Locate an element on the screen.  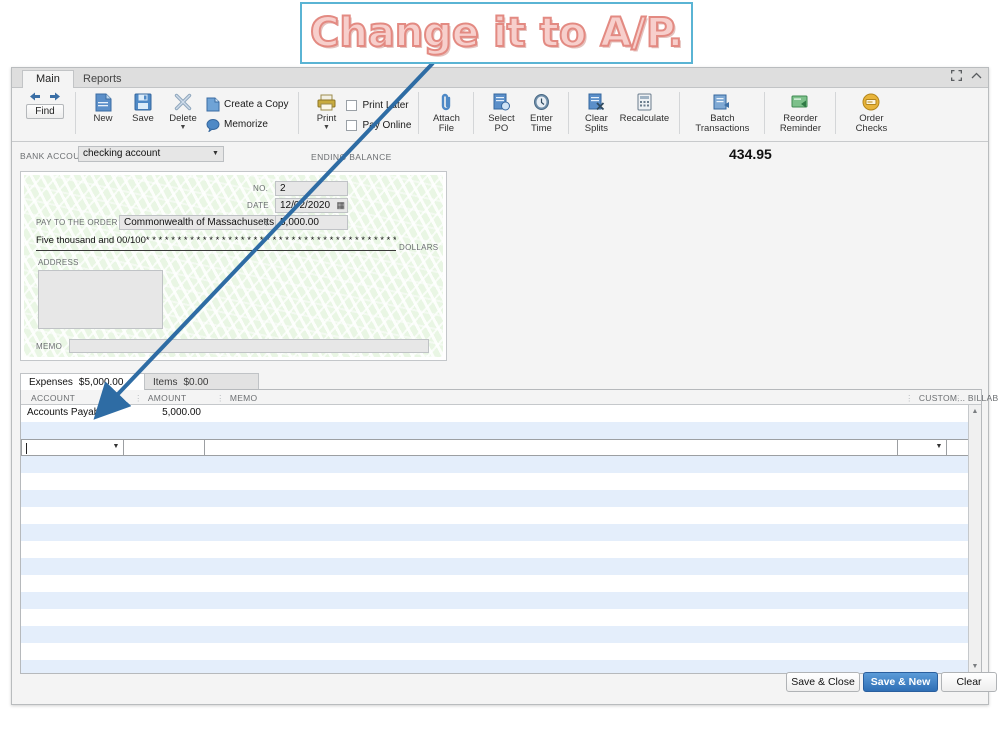
print-label: Print is located at coordinates (326, 118).